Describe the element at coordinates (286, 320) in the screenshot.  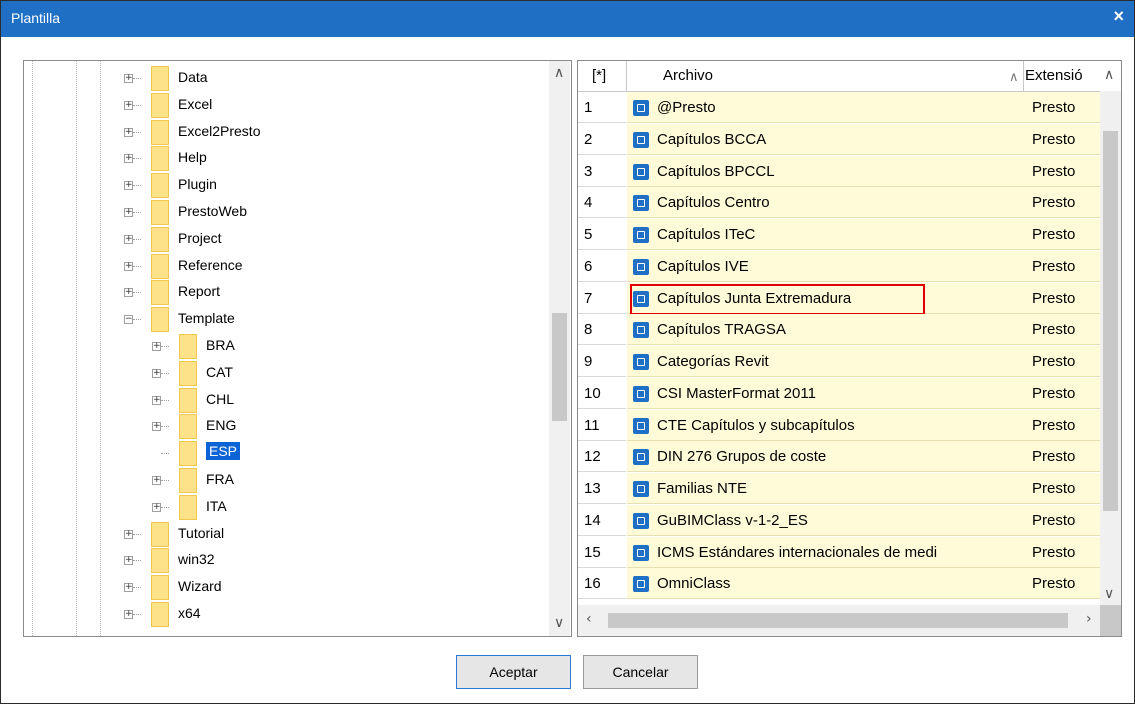
I see `tree-item: − Template` at that location.